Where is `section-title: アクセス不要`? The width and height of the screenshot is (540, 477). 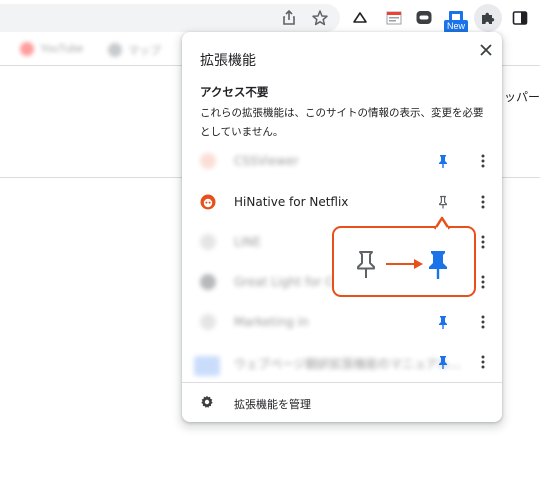 section-title: アクセス不要 is located at coordinates (234, 92).